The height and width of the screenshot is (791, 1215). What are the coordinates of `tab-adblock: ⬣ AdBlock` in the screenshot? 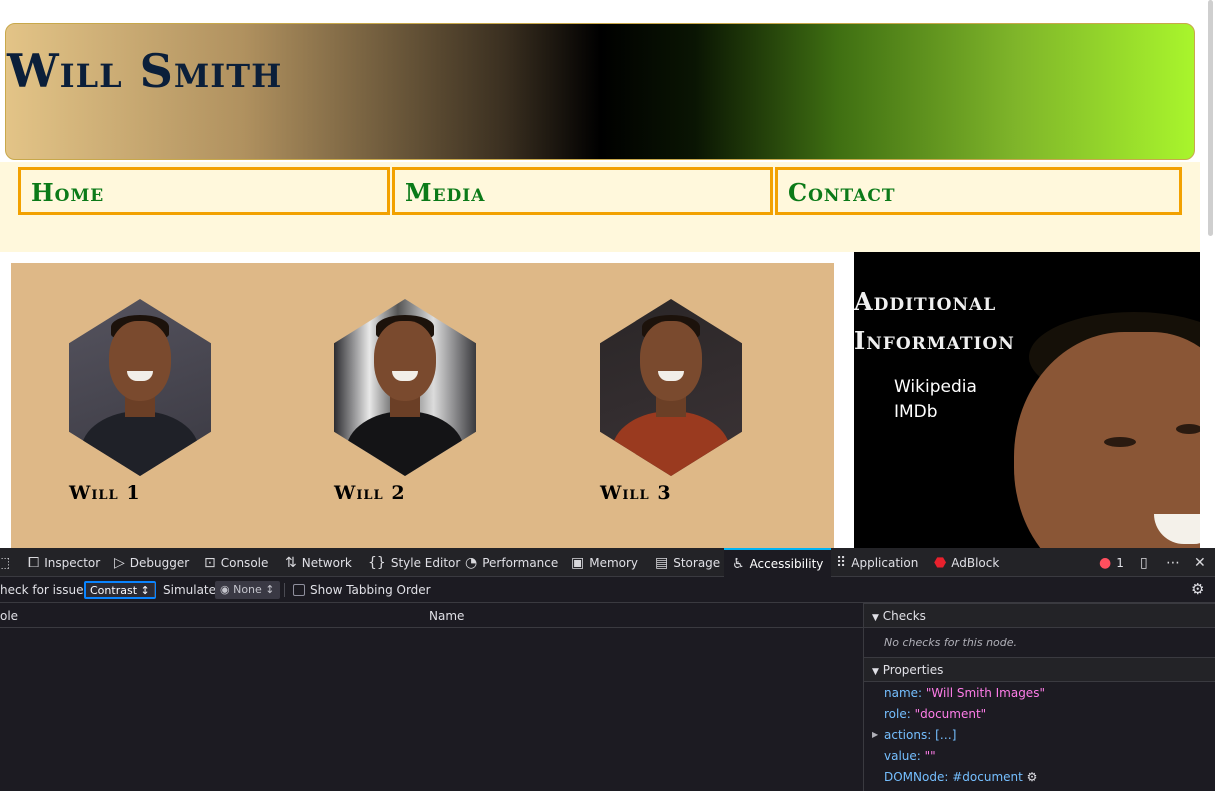 It's located at (966, 562).